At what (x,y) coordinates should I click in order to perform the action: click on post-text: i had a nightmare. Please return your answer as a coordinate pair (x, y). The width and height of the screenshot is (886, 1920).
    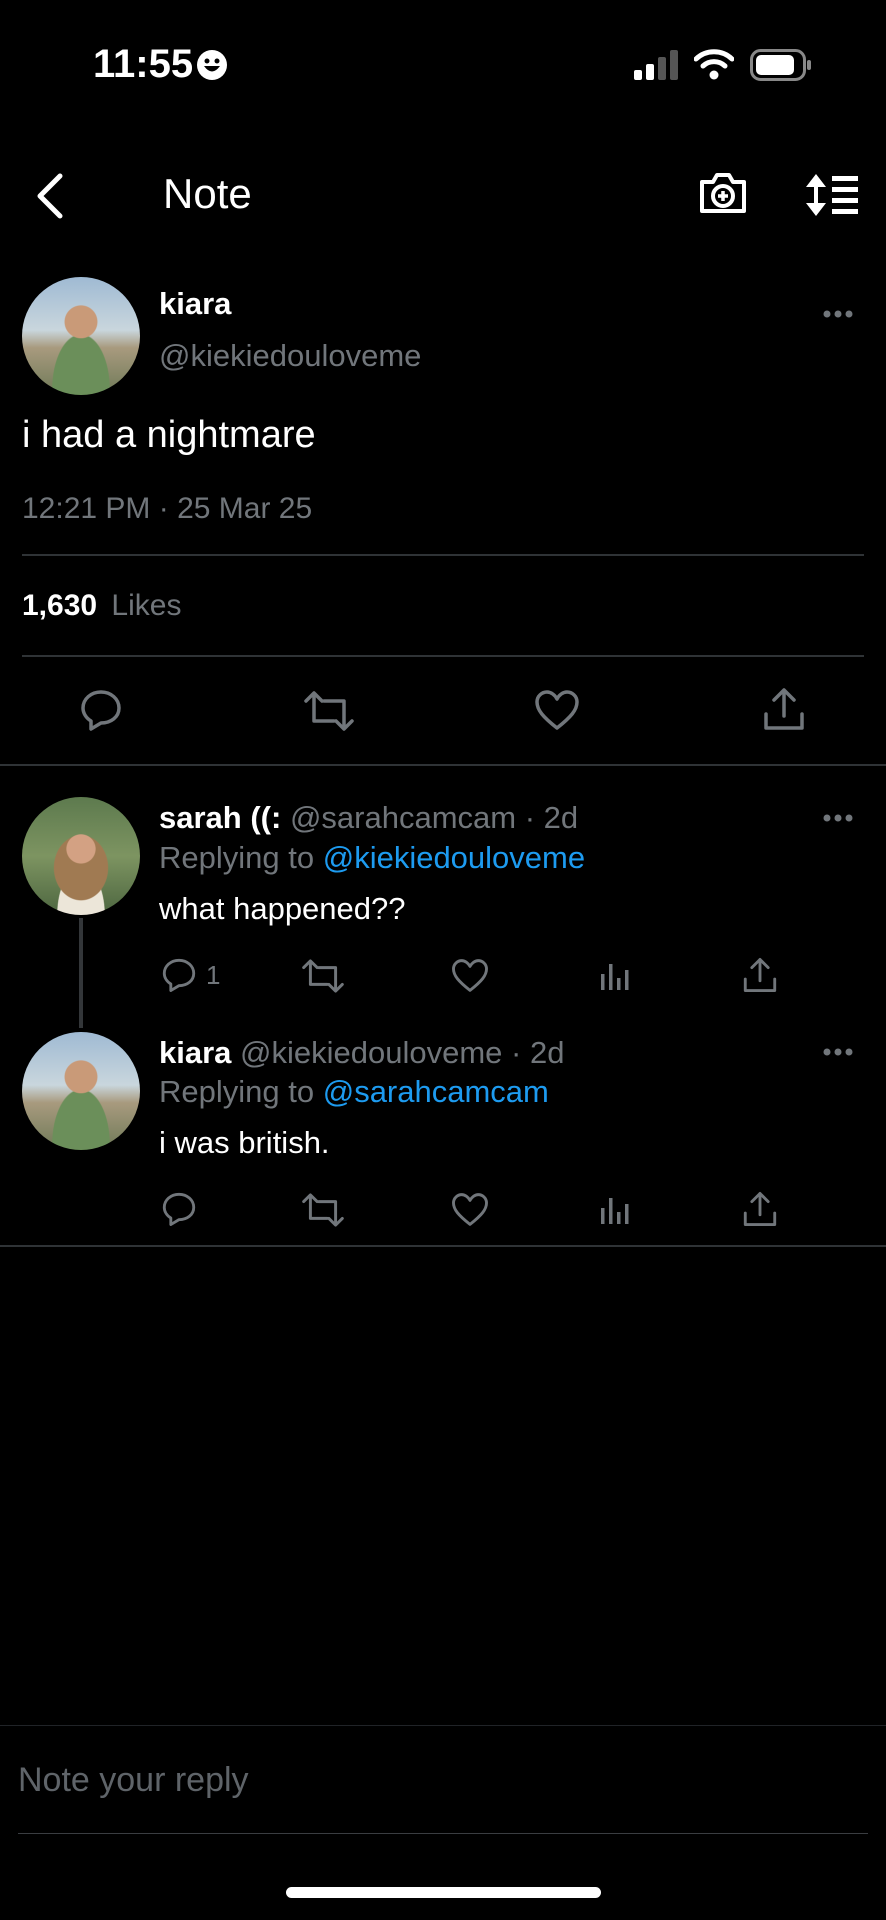
    Looking at the image, I should click on (169, 435).